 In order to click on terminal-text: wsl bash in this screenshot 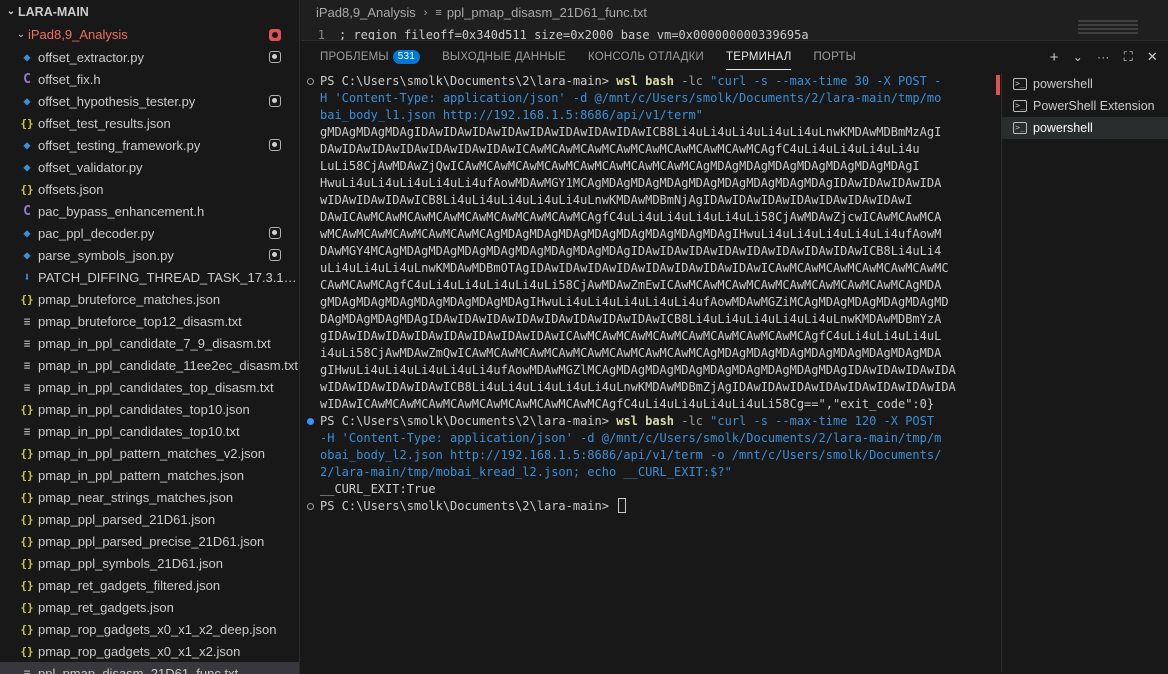, I will do `click(645, 81)`.